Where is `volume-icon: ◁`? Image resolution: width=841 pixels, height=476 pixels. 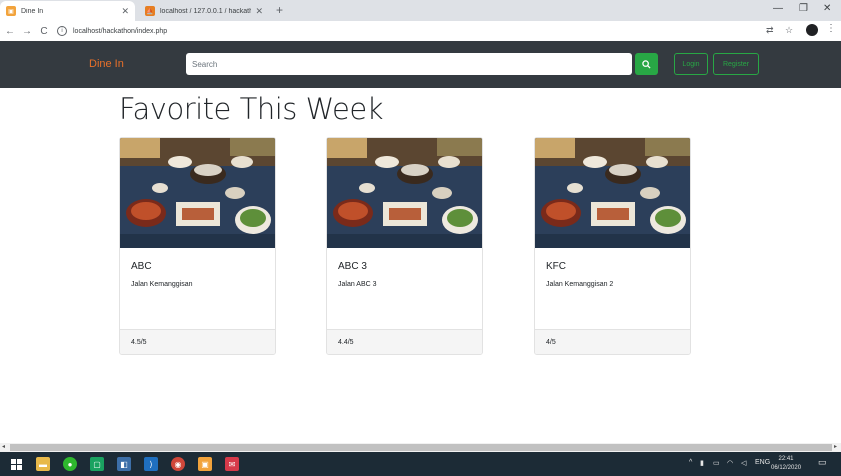
volume-icon: ◁ is located at coordinates (743, 463).